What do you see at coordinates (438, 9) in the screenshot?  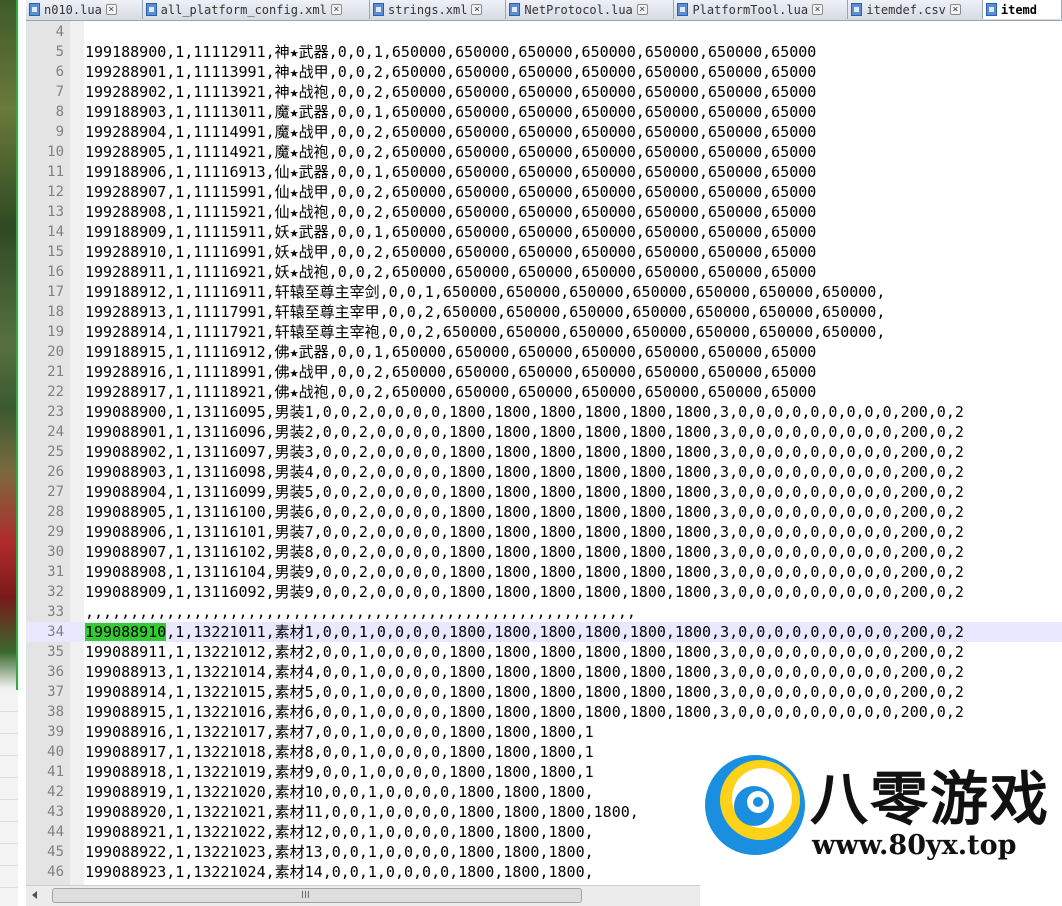 I see `file-tab: strings.xml ×` at bounding box center [438, 9].